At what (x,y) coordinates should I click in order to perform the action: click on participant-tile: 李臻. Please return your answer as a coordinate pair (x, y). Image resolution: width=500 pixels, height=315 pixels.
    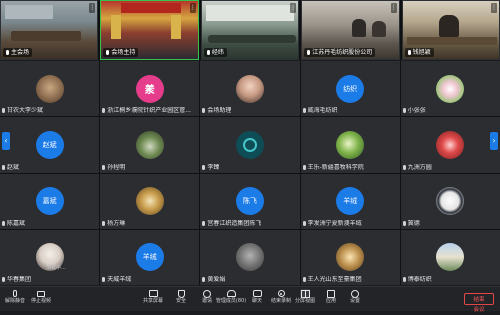
    Looking at the image, I should click on (250, 145).